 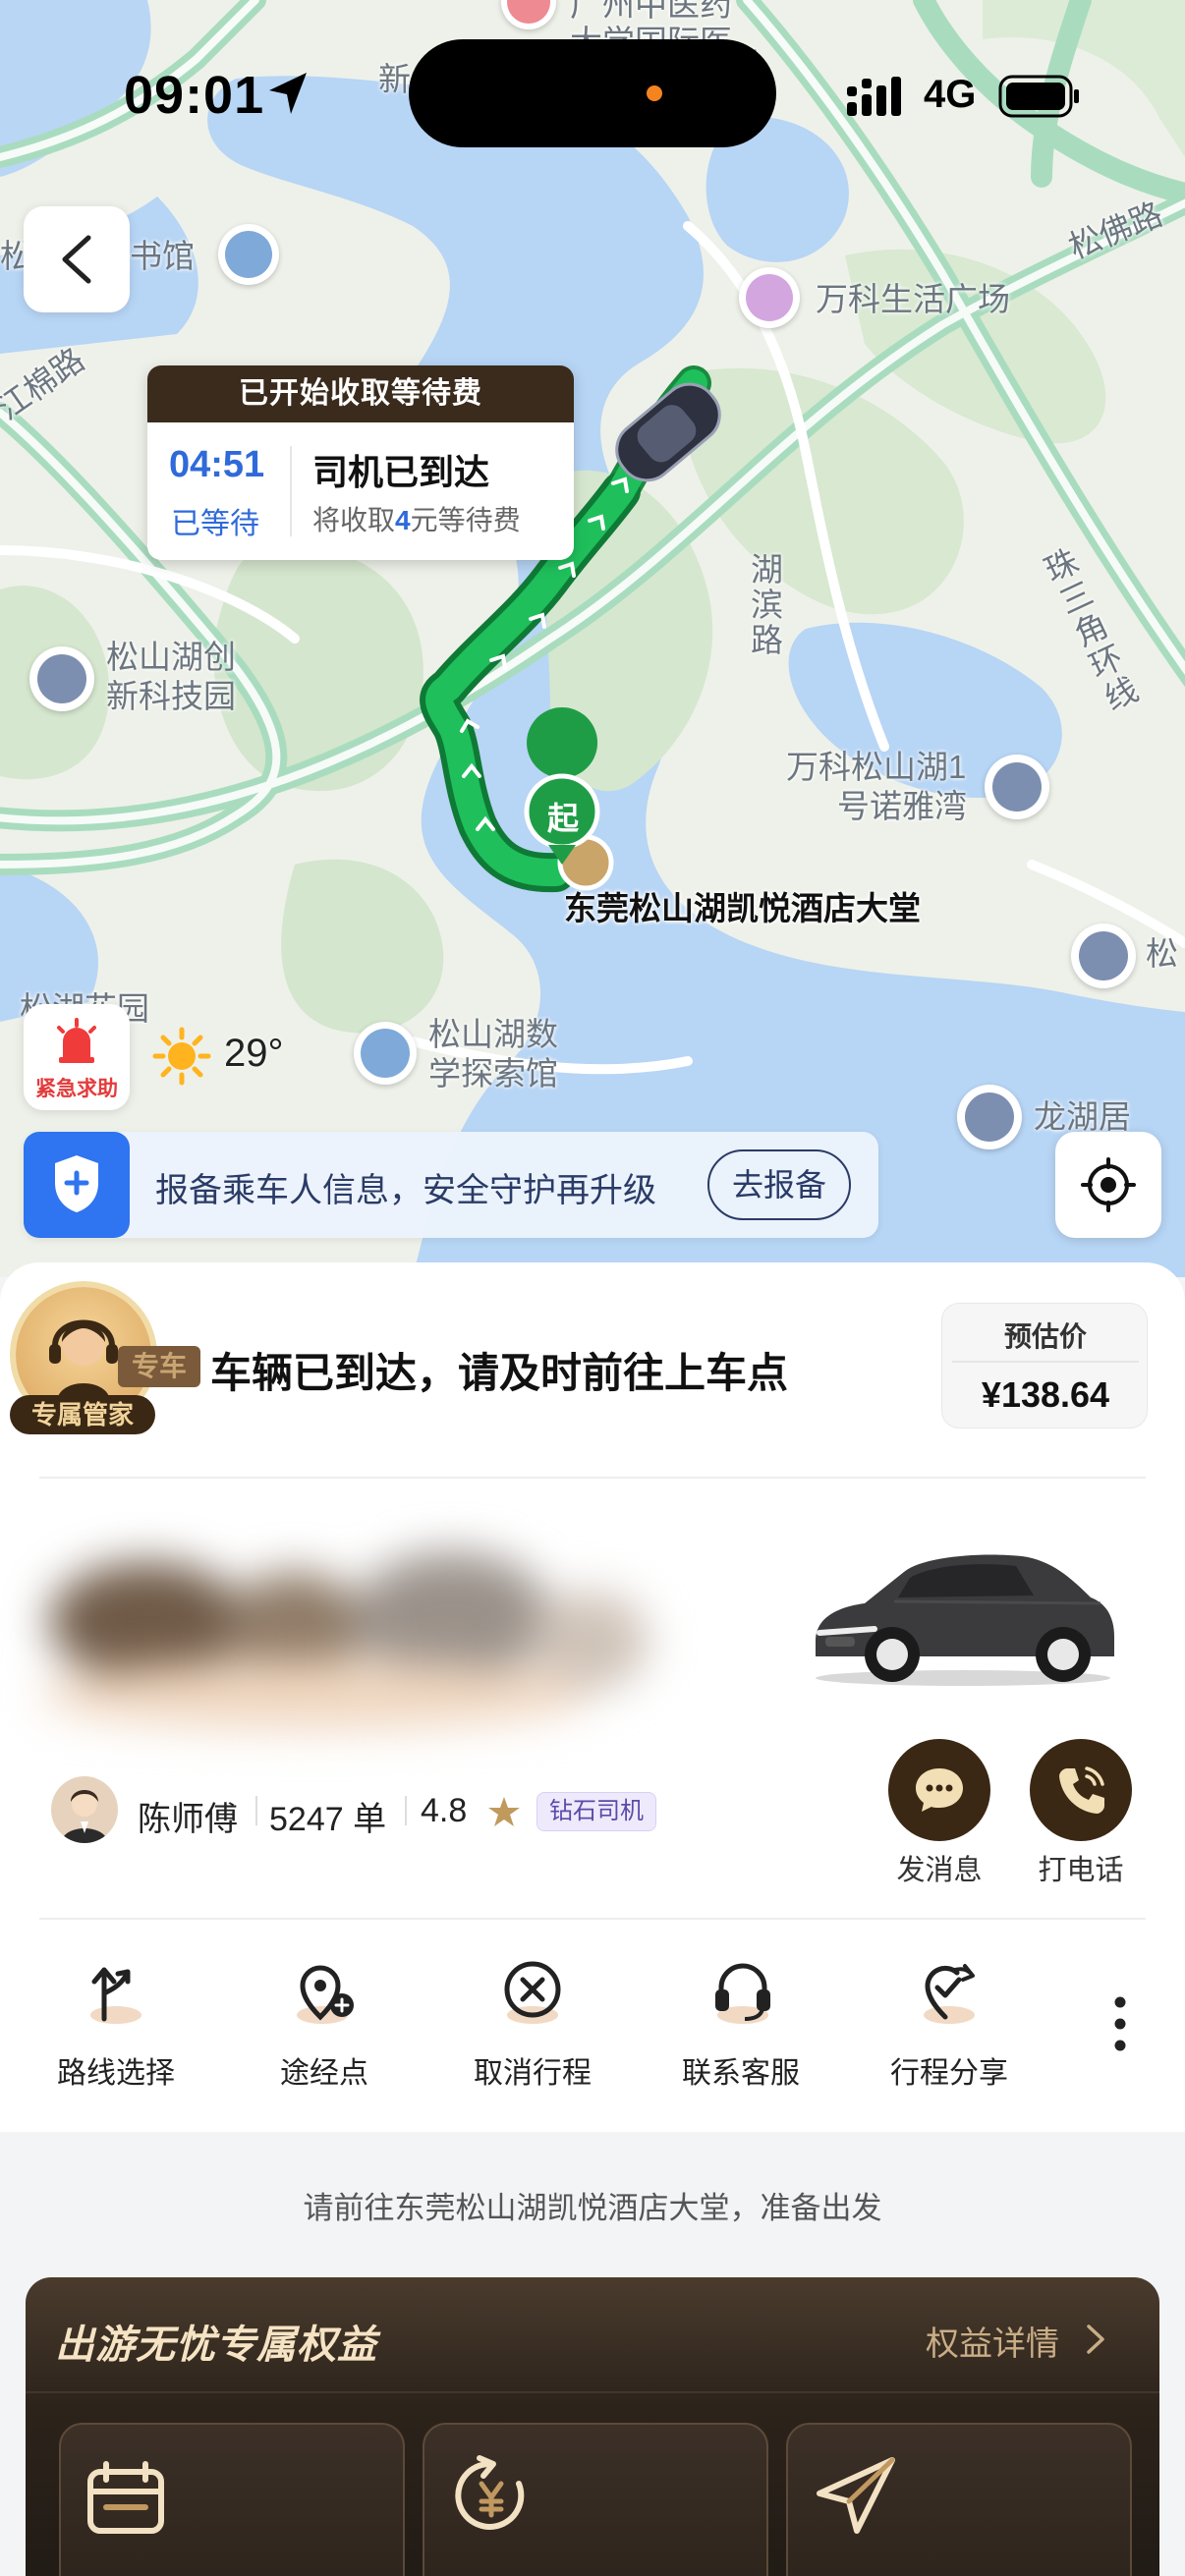 I want to click on shield-icon, so click(x=76, y=1183).